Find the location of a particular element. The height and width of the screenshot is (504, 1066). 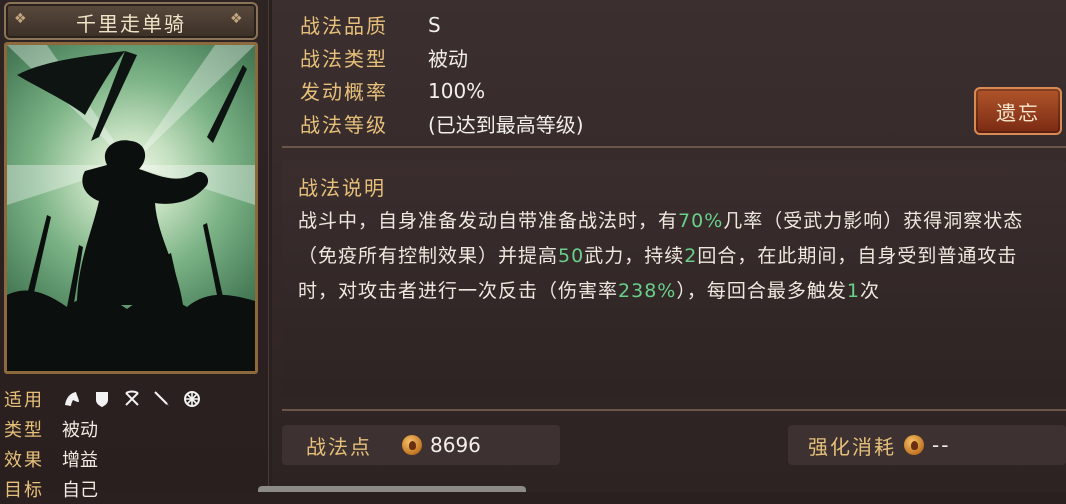

meta-type-row: 类型 被动 is located at coordinates (134, 429).